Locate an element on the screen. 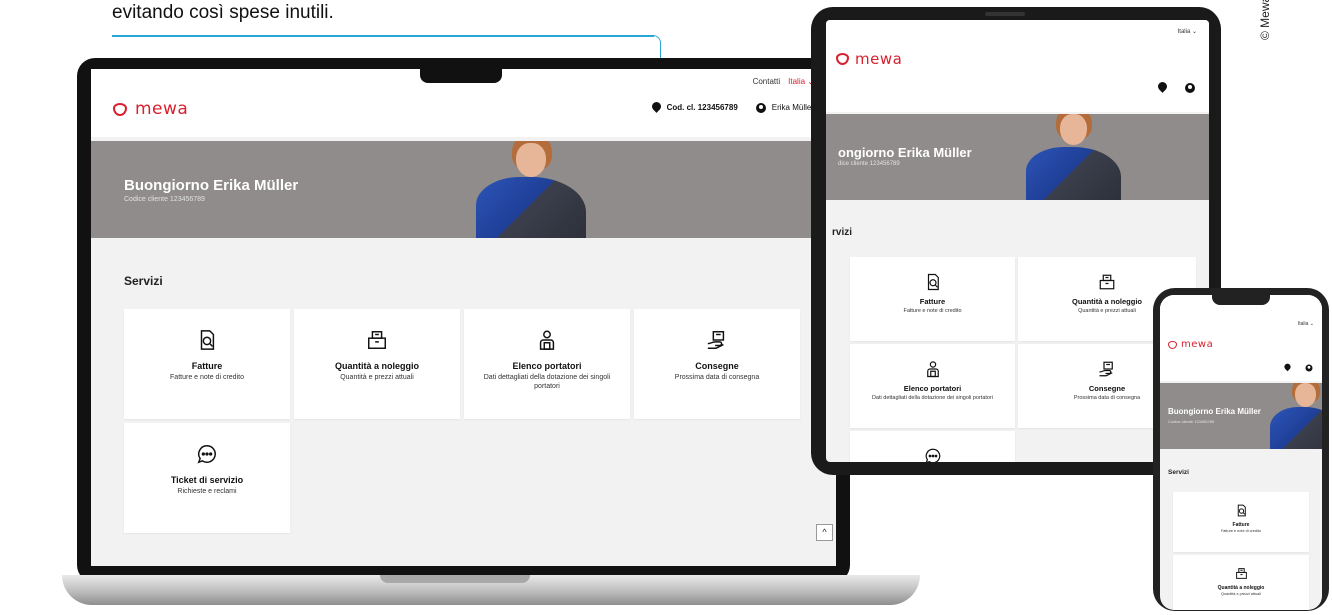 Image resolution: width=1332 pixels, height=615 pixels. account-bar: Cod. cl. 123456789 Erika Müller is located at coordinates (733, 107).